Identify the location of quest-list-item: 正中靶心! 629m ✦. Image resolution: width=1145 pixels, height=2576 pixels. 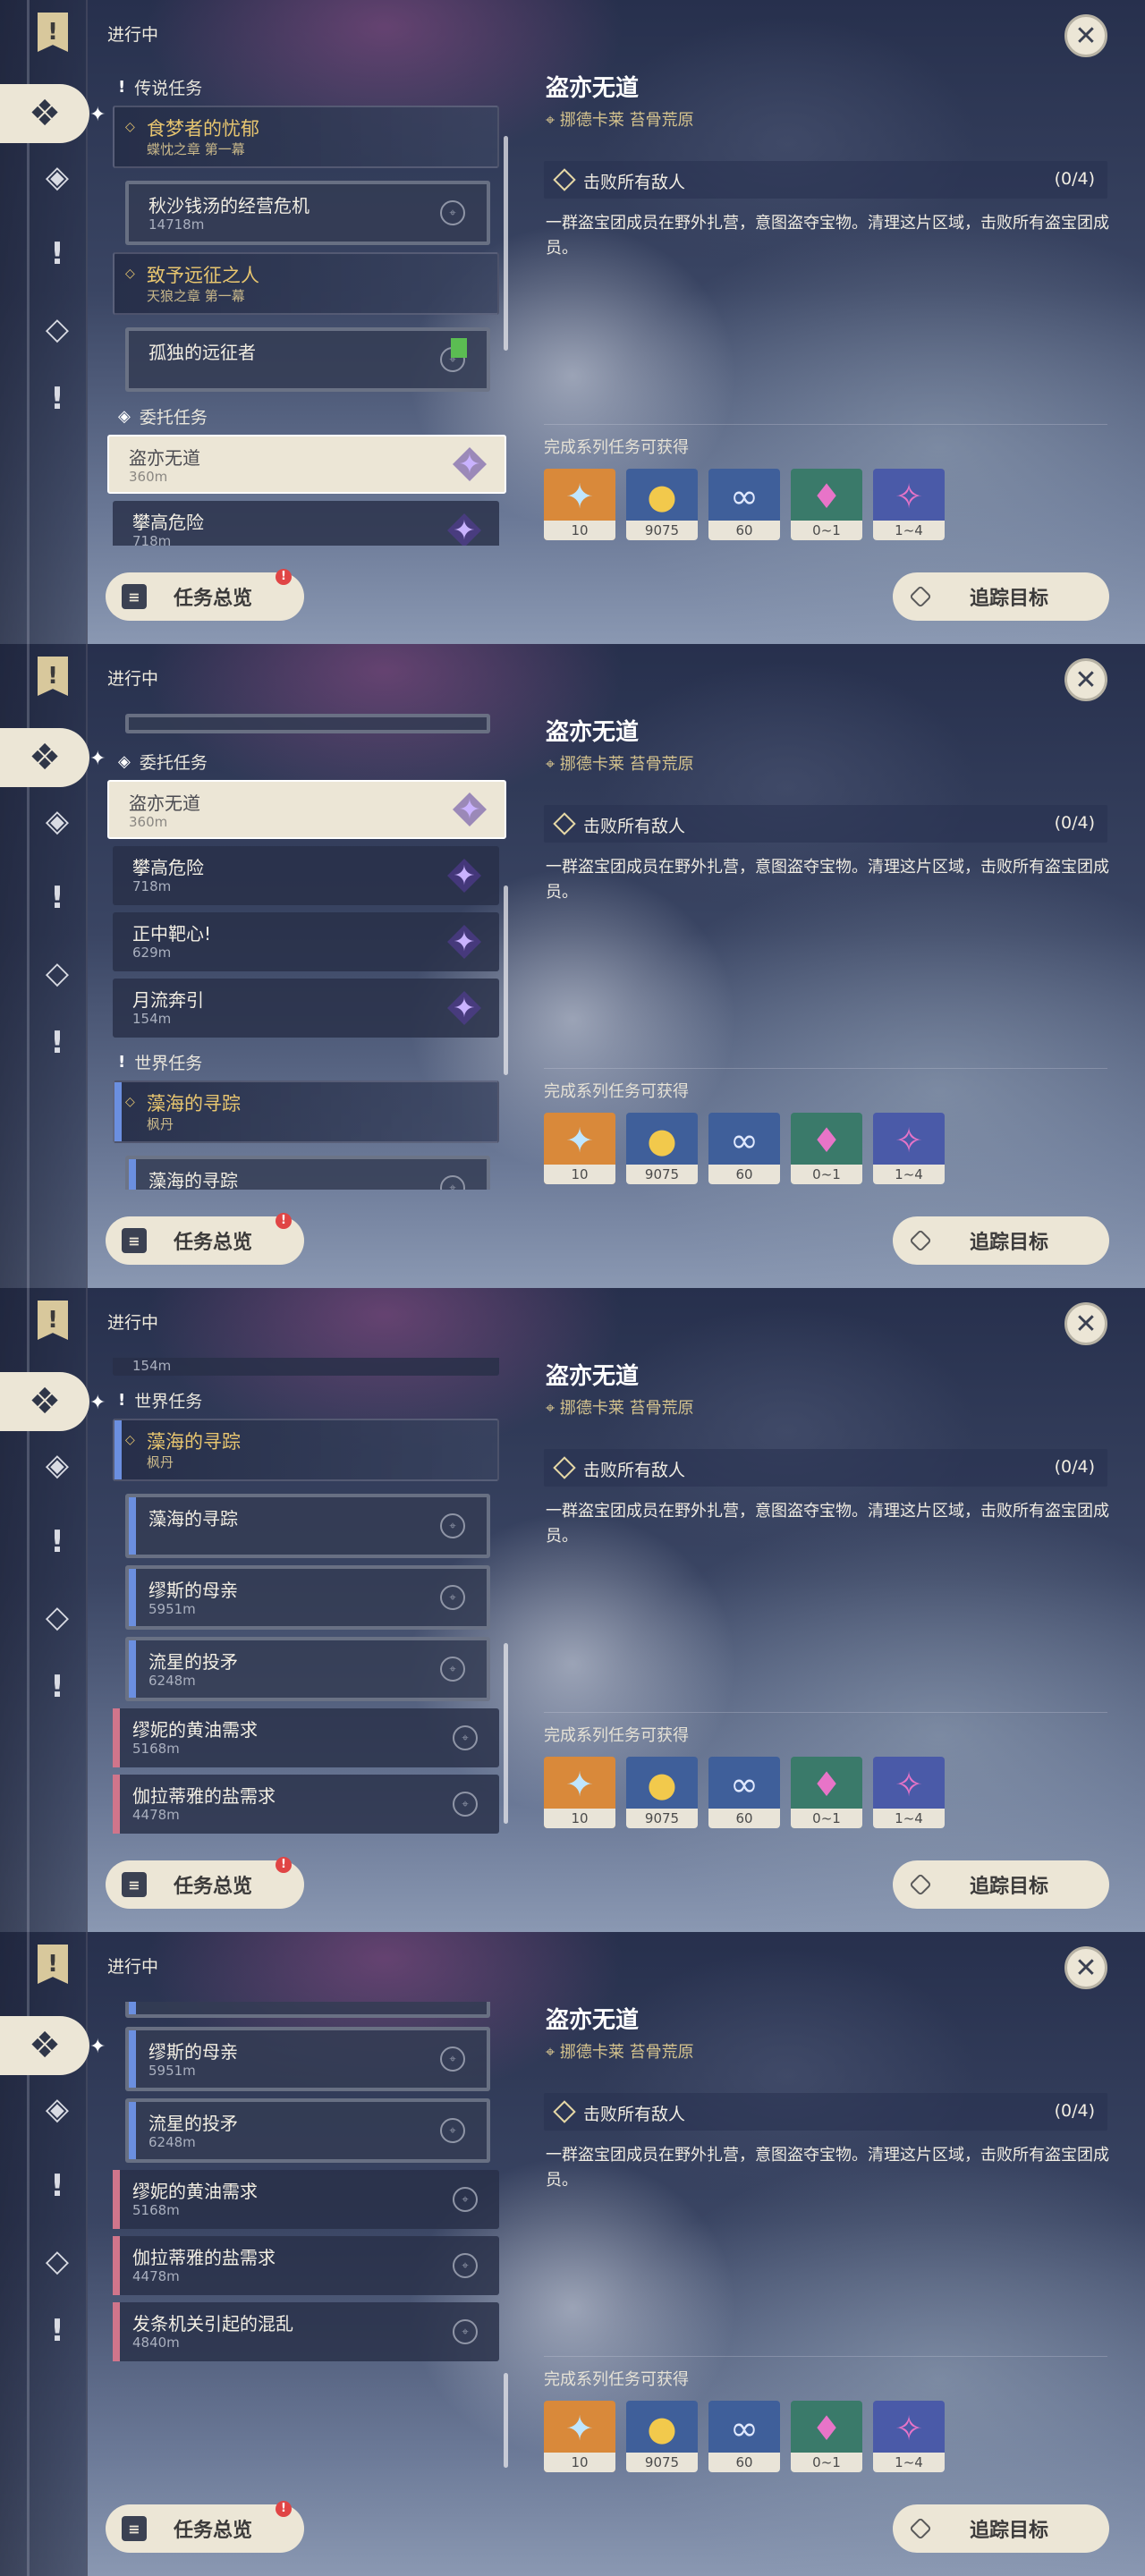
(306, 941).